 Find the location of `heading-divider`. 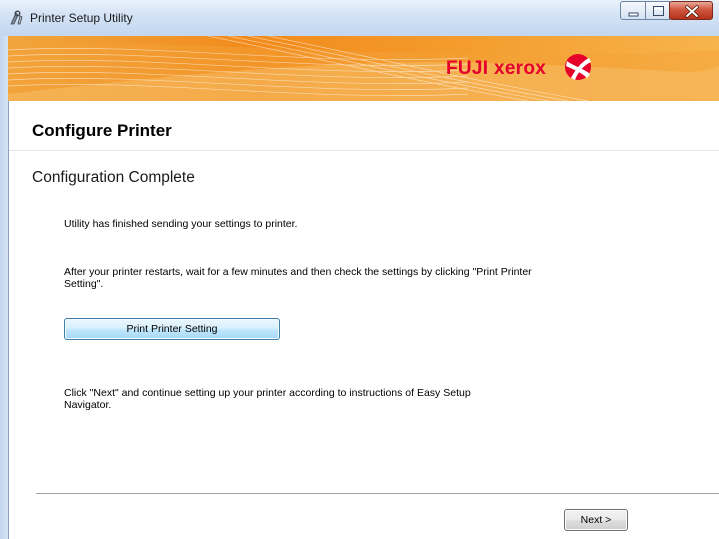

heading-divider is located at coordinates (364, 150).